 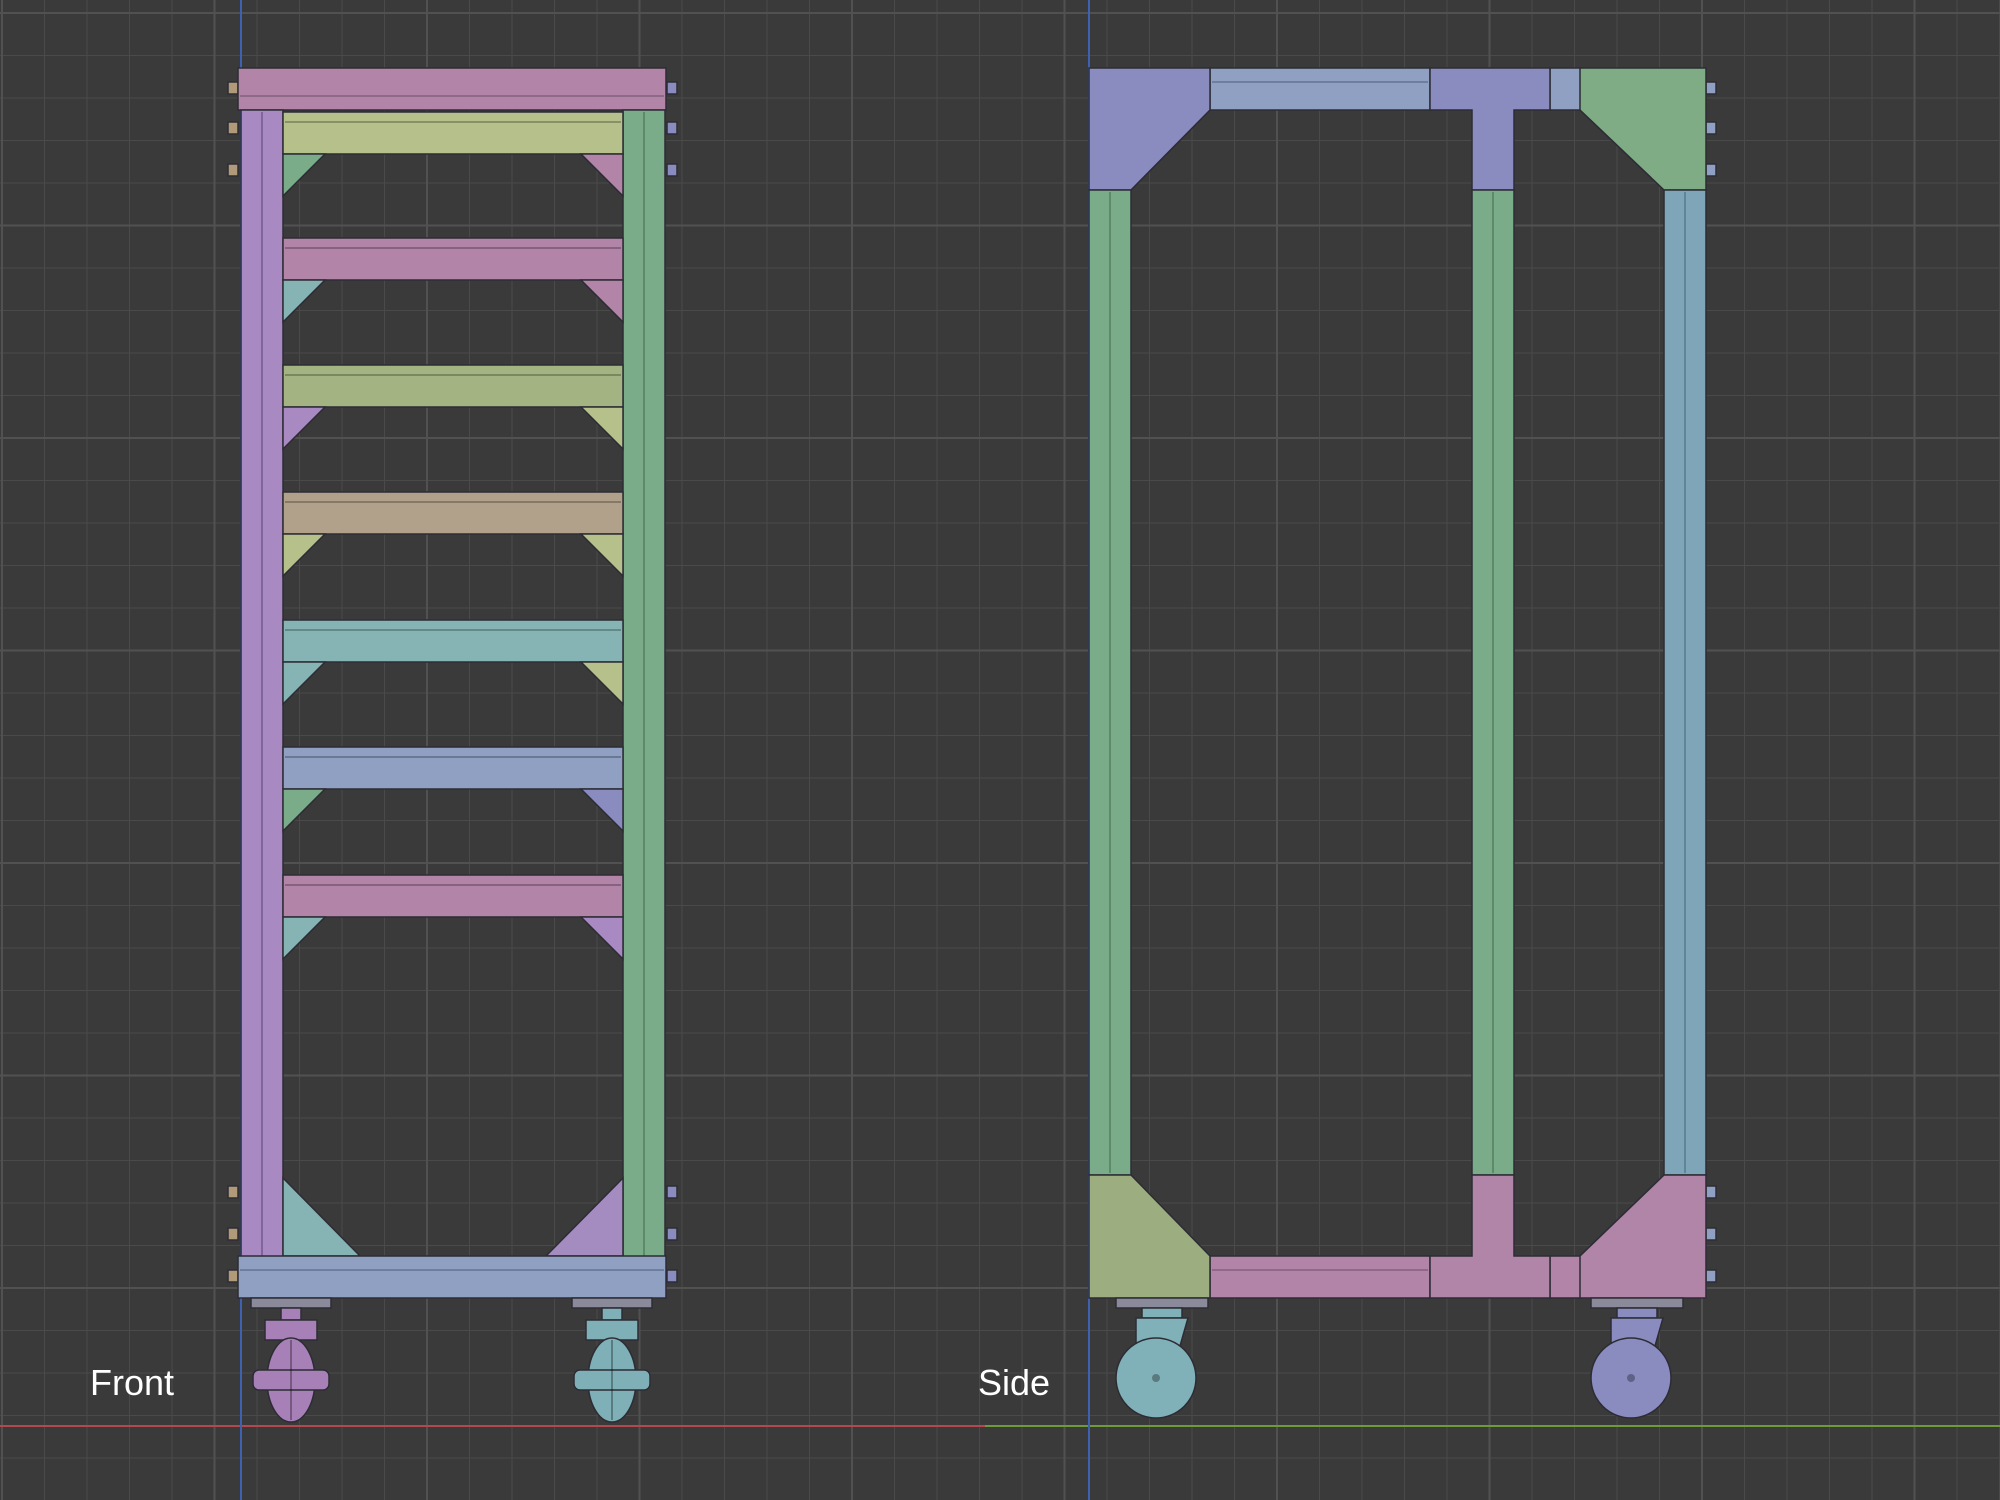 I want to click on side-bottom-rail, so click(x=1320, y=1277).